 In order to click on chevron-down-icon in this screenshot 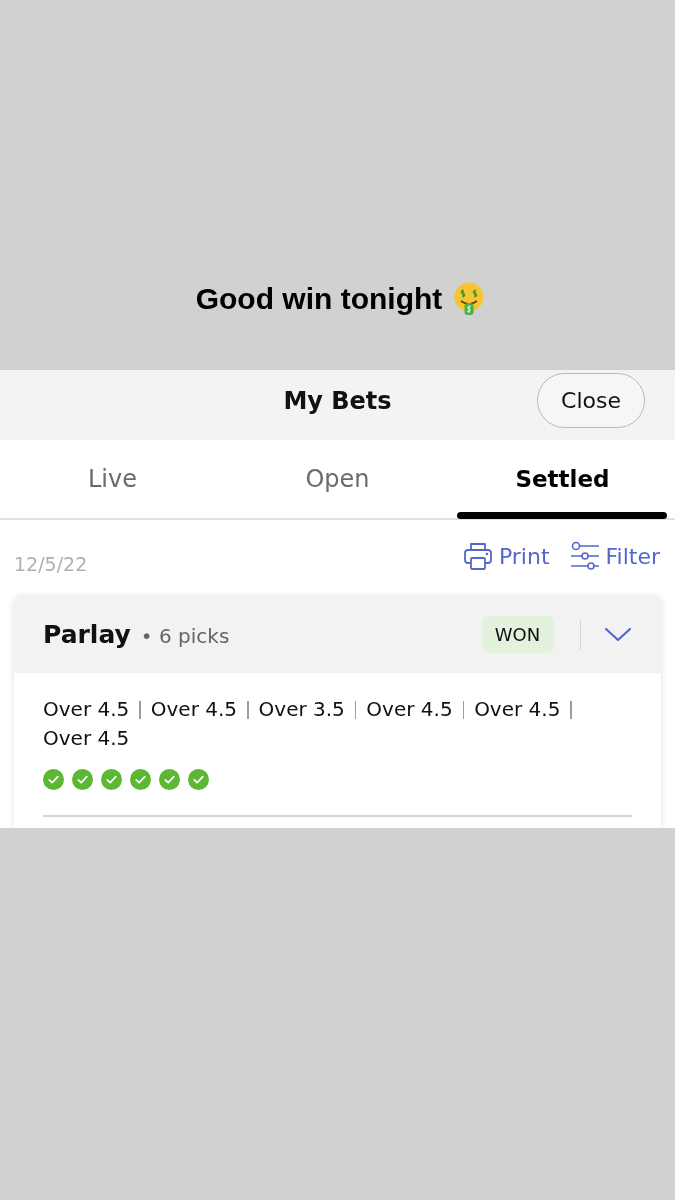, I will do `click(618, 634)`.